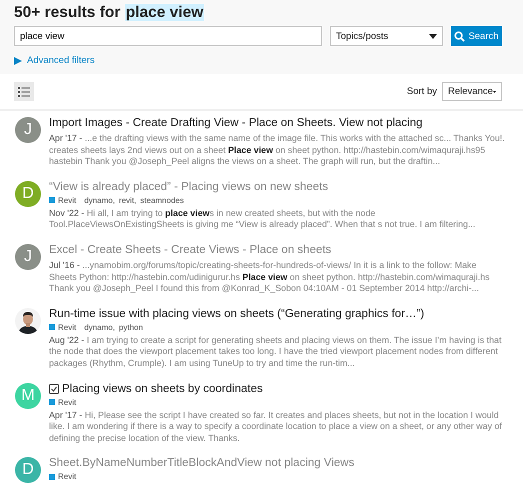  What do you see at coordinates (168, 36) in the screenshot?
I see `search-field: place view` at bounding box center [168, 36].